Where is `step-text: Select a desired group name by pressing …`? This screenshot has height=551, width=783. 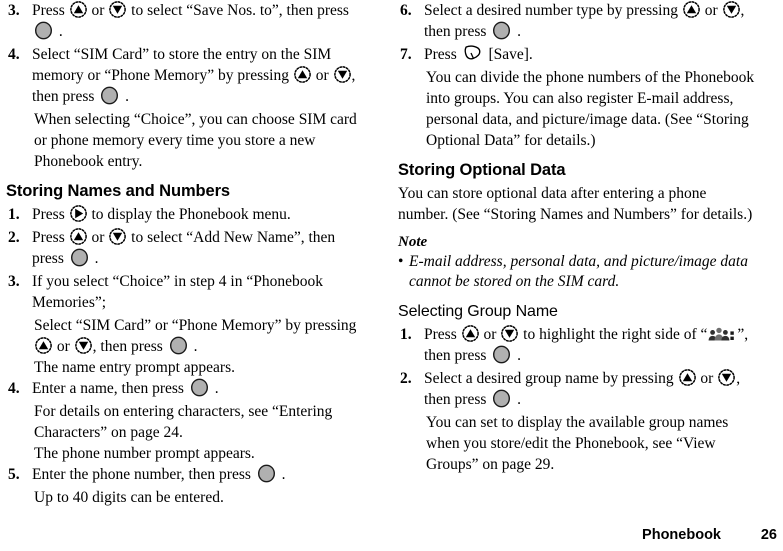 step-text: Select a desired group name by pressing … is located at coordinates (582, 388).